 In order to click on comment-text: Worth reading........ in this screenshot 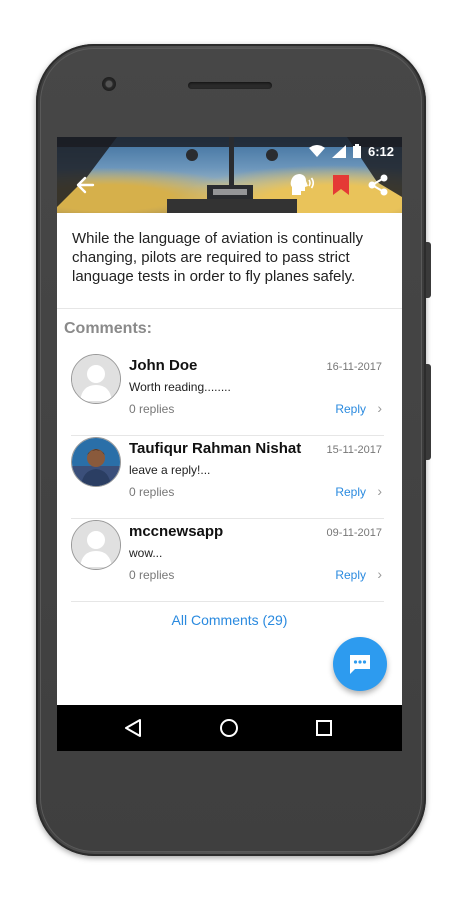, I will do `click(180, 387)`.